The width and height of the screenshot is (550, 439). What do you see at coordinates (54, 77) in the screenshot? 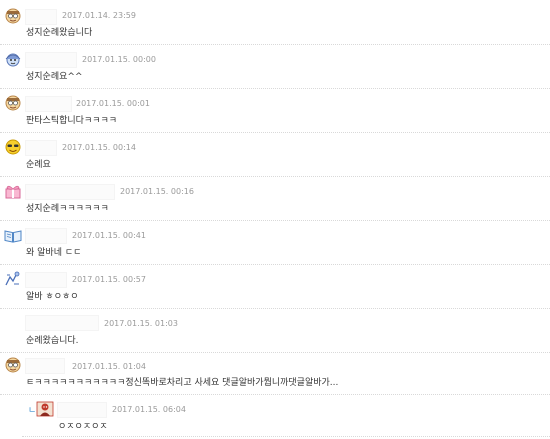
I see `comment-text: 성지순례요^^` at bounding box center [54, 77].